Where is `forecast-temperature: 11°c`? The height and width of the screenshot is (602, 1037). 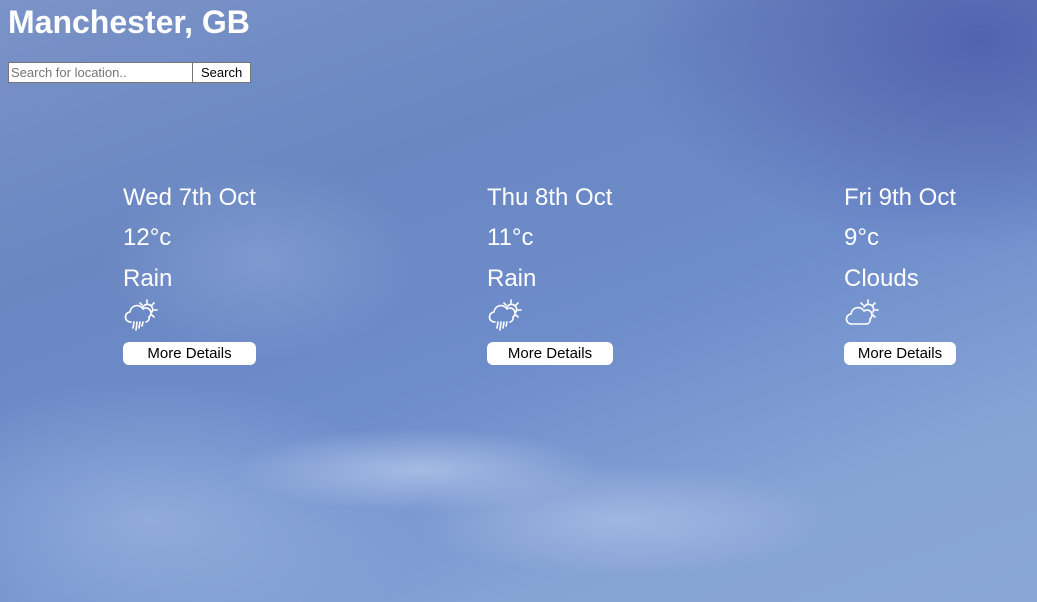 forecast-temperature: 11°c is located at coordinates (510, 237).